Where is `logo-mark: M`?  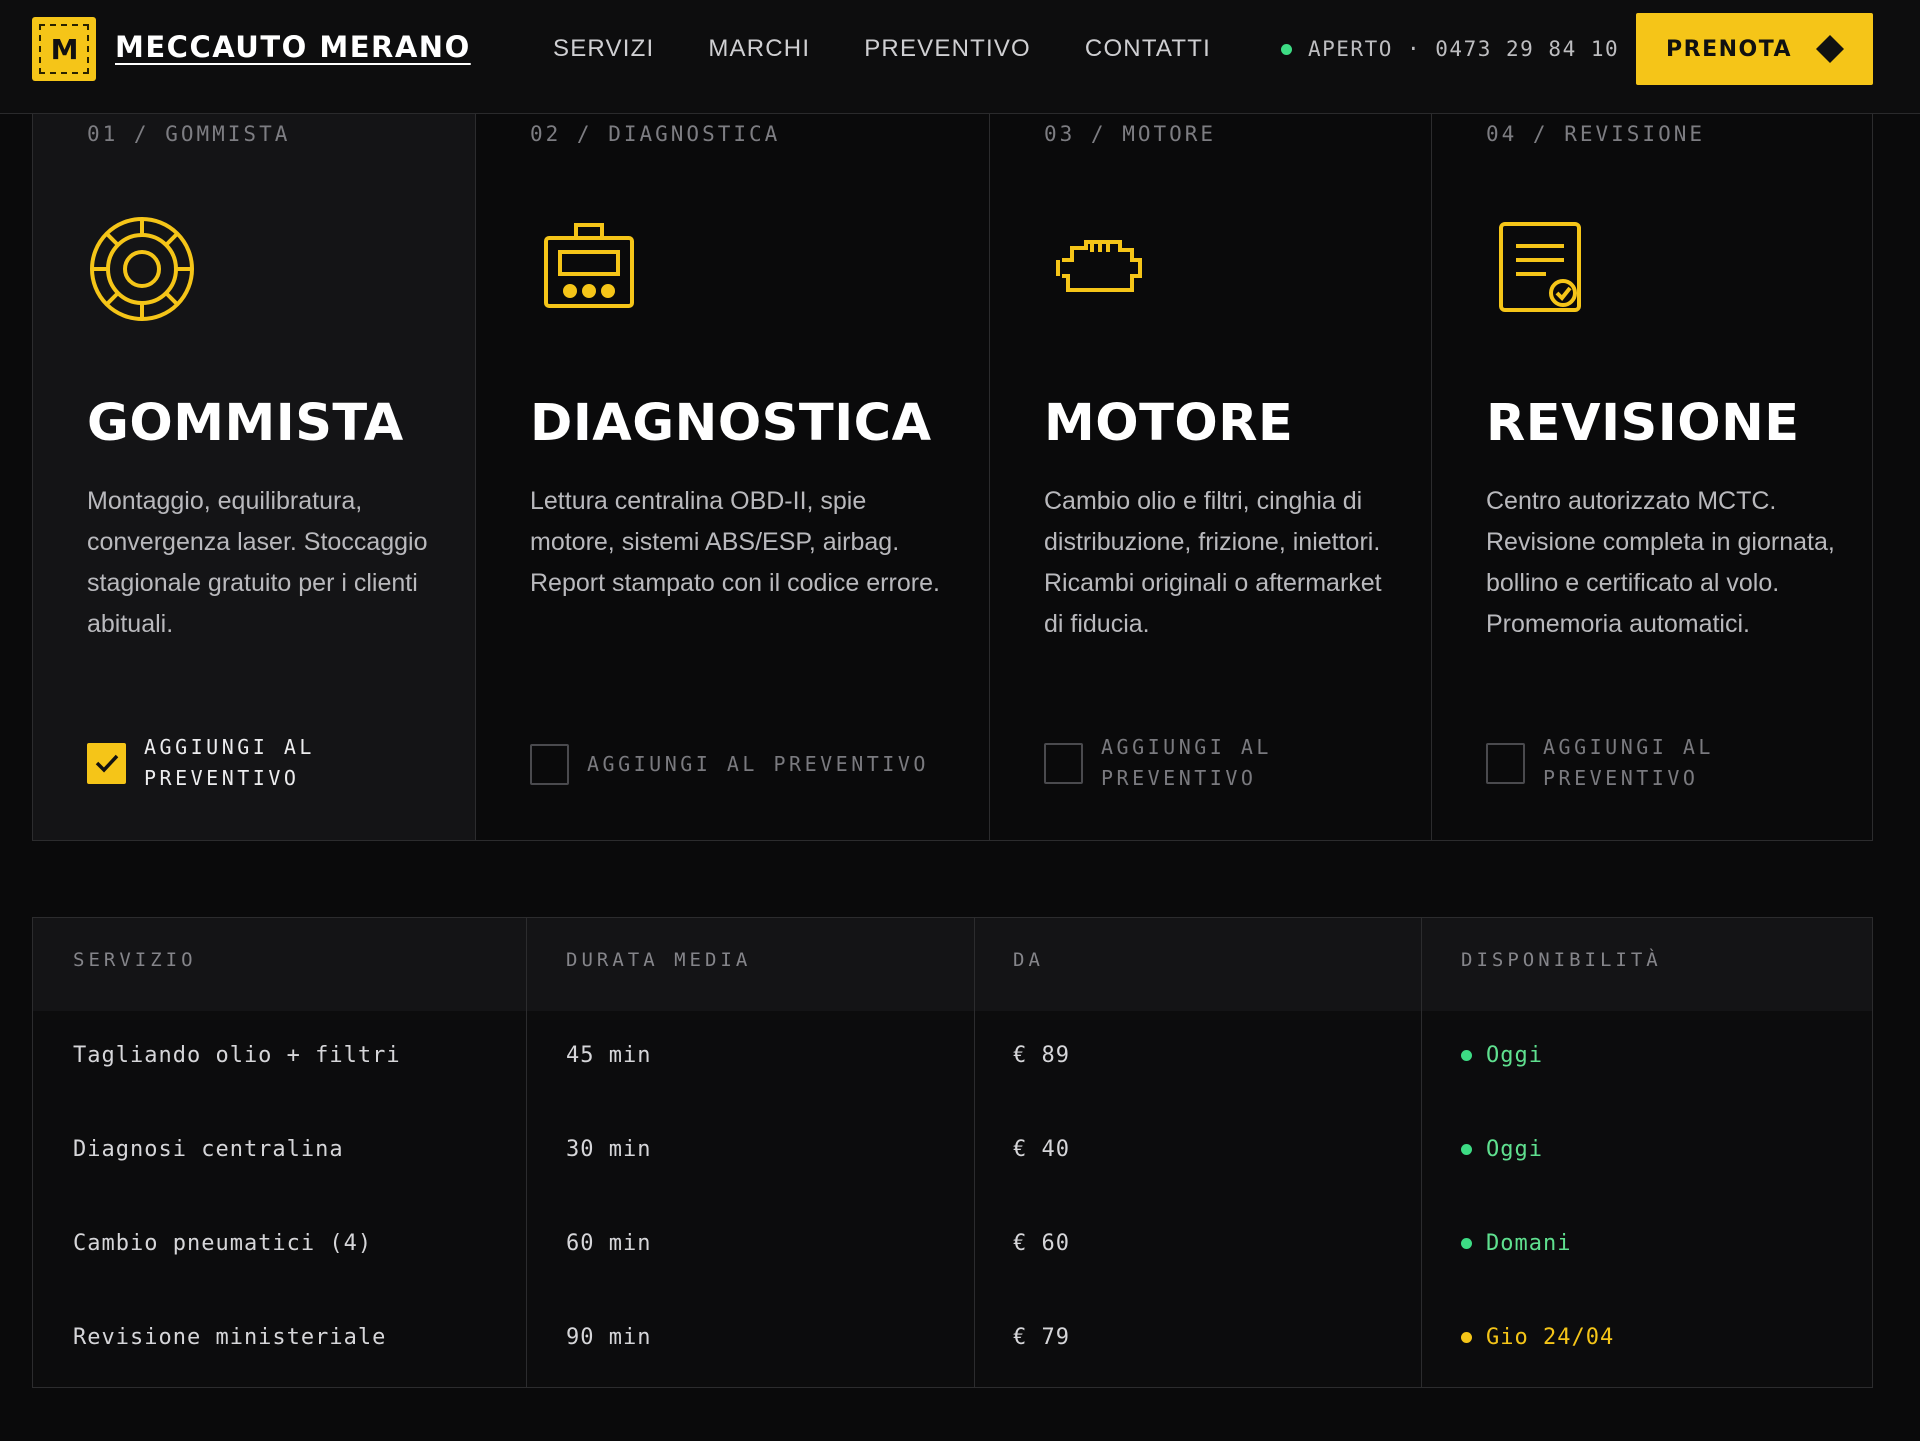
logo-mark: M is located at coordinates (64, 49).